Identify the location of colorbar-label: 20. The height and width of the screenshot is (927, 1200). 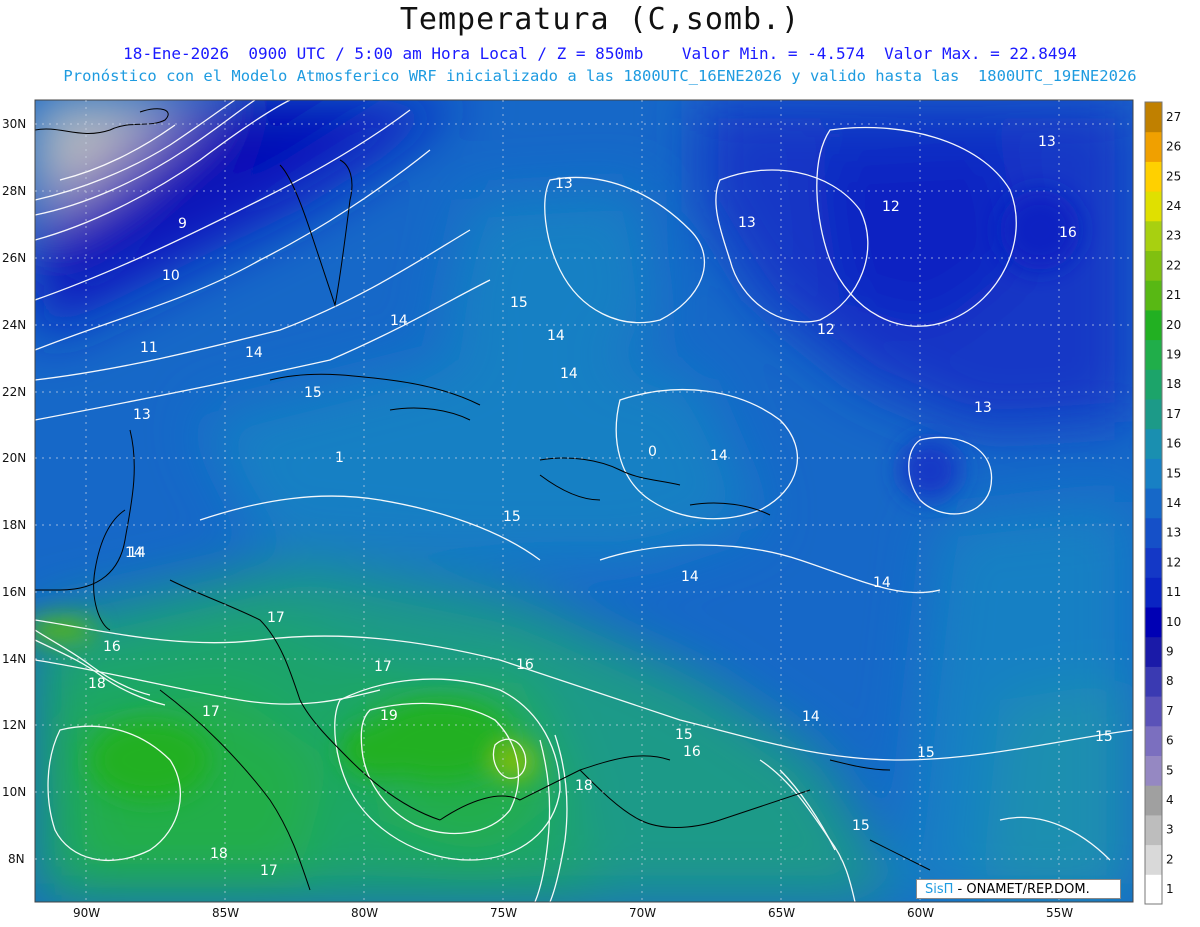
(1173, 325).